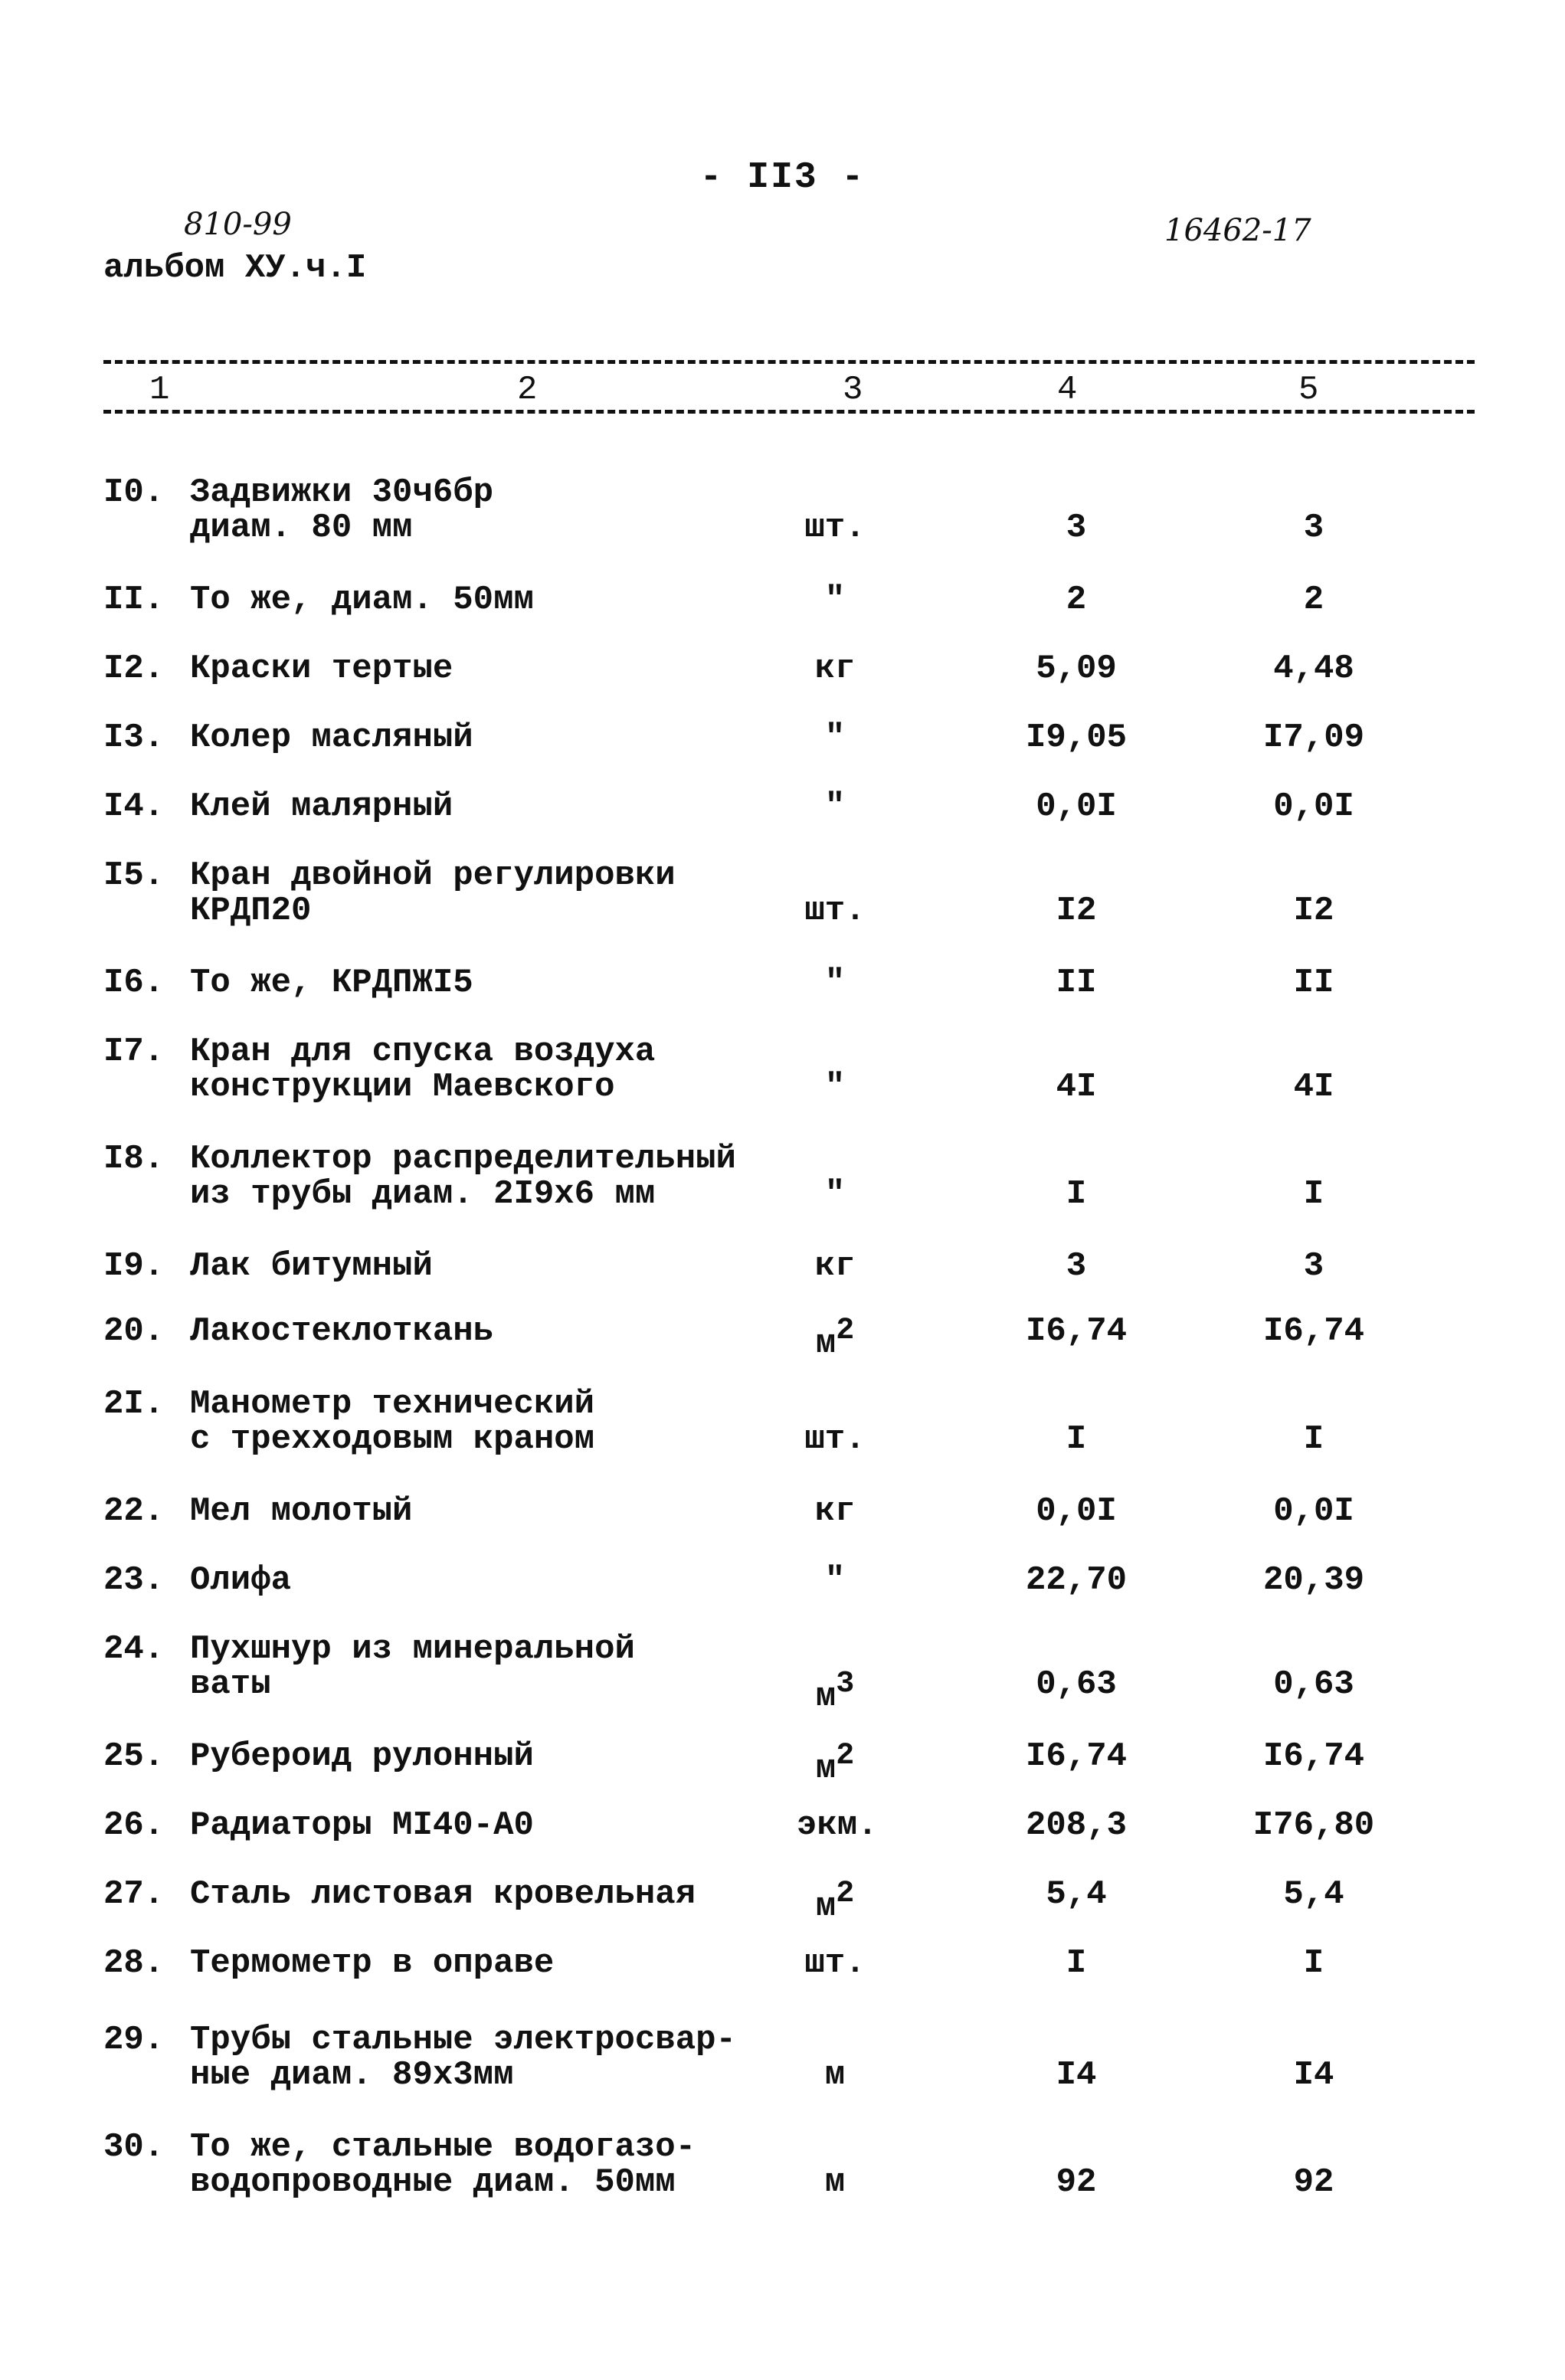 The width and height of the screenshot is (1565, 2380). What do you see at coordinates (235, 268) in the screenshot?
I see `album-label: альбом ХУ.ч.I` at bounding box center [235, 268].